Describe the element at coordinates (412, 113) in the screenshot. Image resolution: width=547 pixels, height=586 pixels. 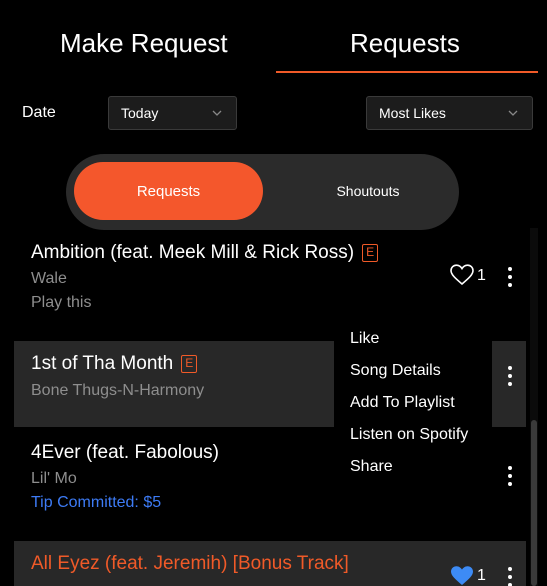
I see `sort-select-value: Most Likes` at that location.